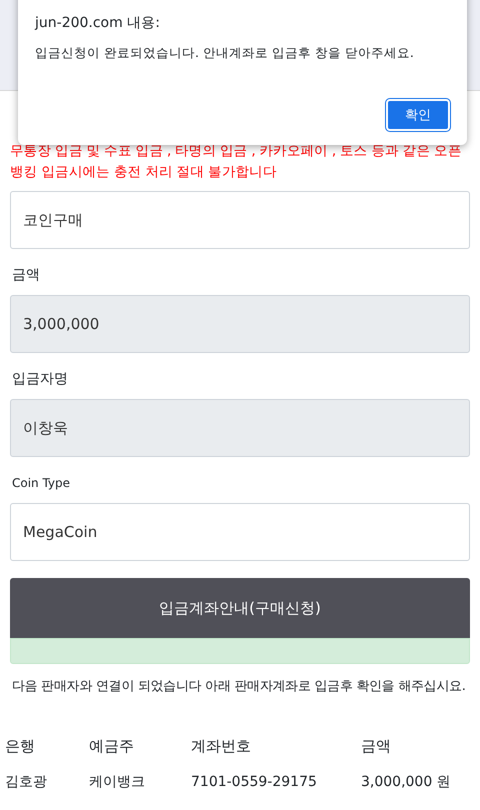  What do you see at coordinates (236, 162) in the screenshot?
I see `warning-text: 무통장 입금 및 수표 입금 , 타명의 입금 , 카카오페이 , 토스 등과 같은 오픈뱅킹 입금시에는 충전 처리 절대 불가합니다` at bounding box center [236, 162].